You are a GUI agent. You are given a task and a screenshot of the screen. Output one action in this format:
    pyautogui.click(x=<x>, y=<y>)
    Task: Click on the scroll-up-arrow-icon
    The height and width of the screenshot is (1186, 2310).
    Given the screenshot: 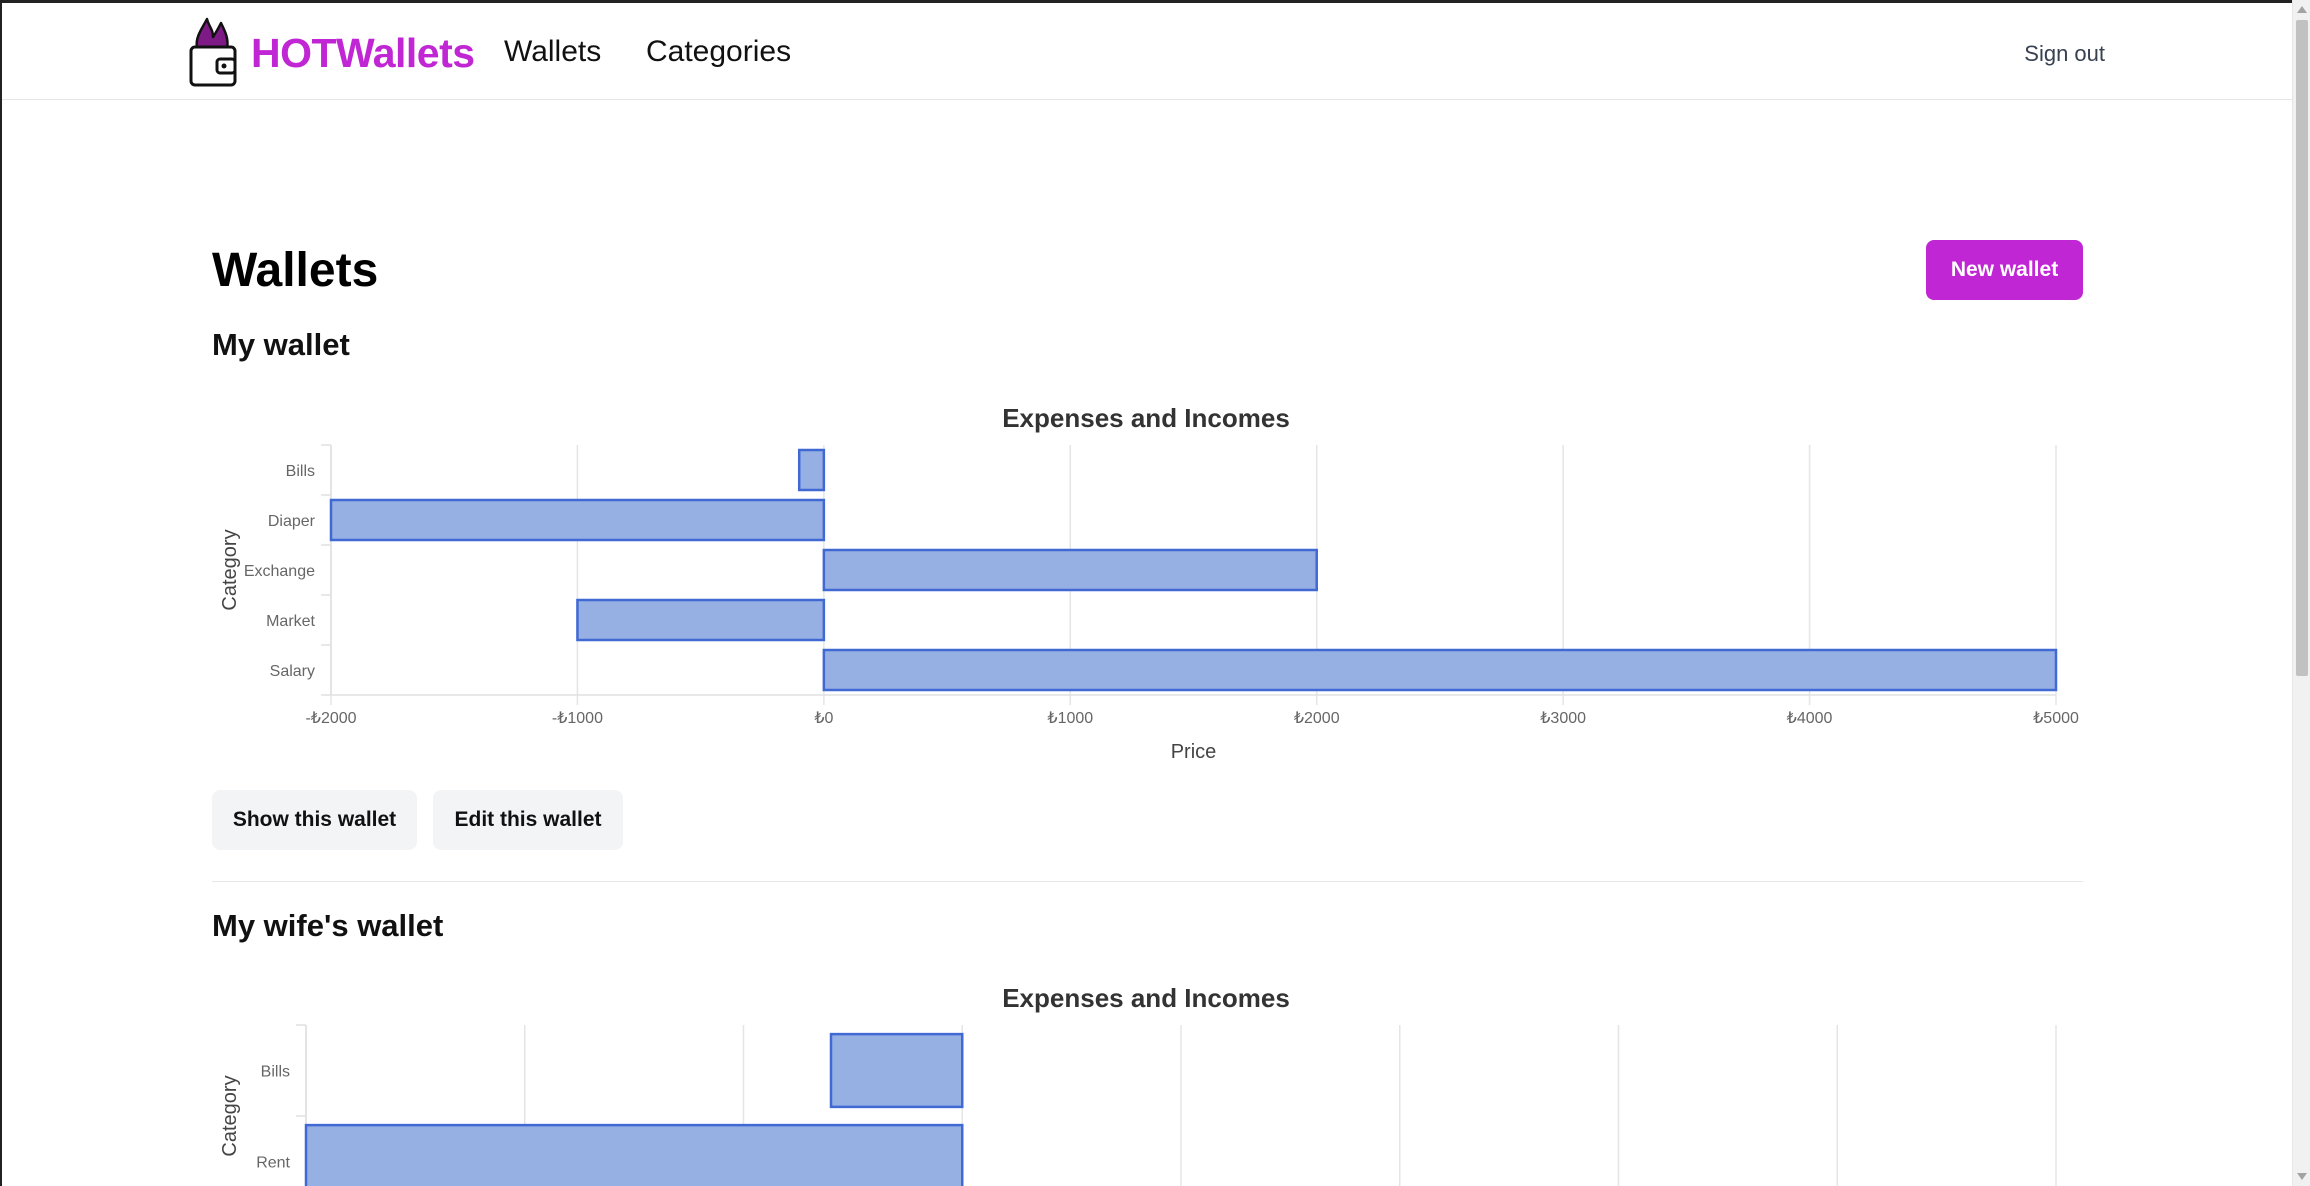 What is the action you would take?
    pyautogui.click(x=2302, y=9)
    